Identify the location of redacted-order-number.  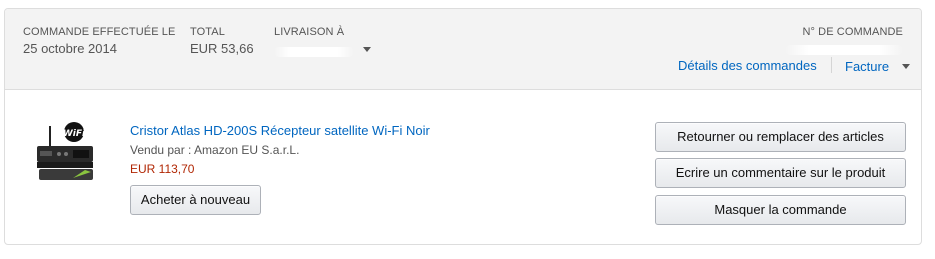
(844, 50).